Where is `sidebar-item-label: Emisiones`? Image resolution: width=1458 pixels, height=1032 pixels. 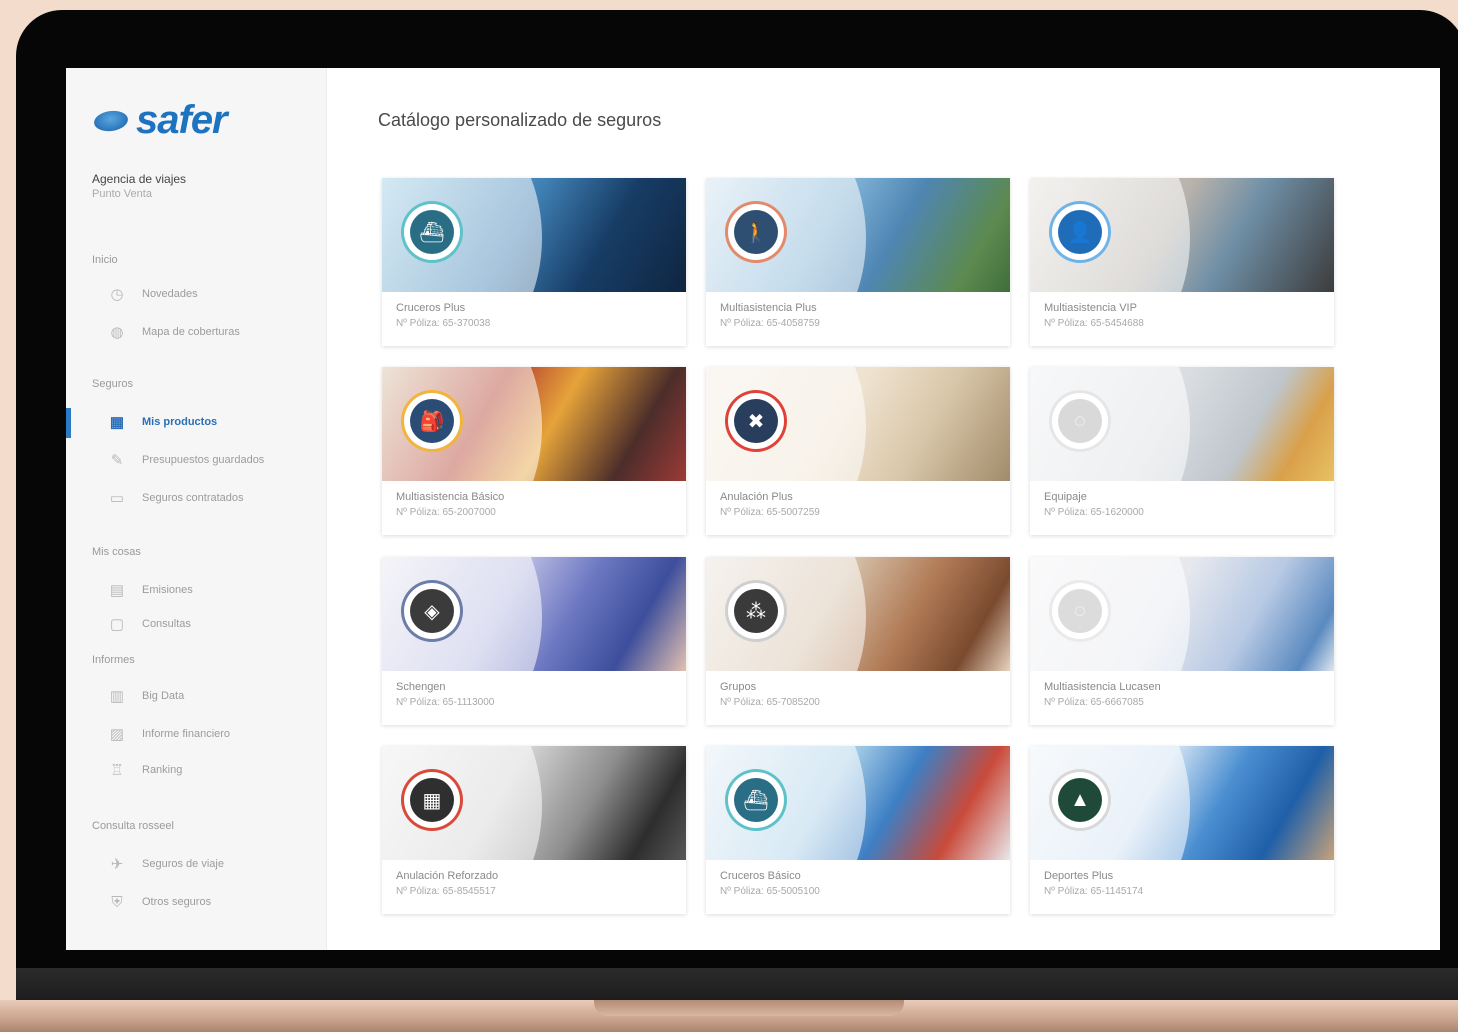
sidebar-item-label: Emisiones is located at coordinates (167, 590).